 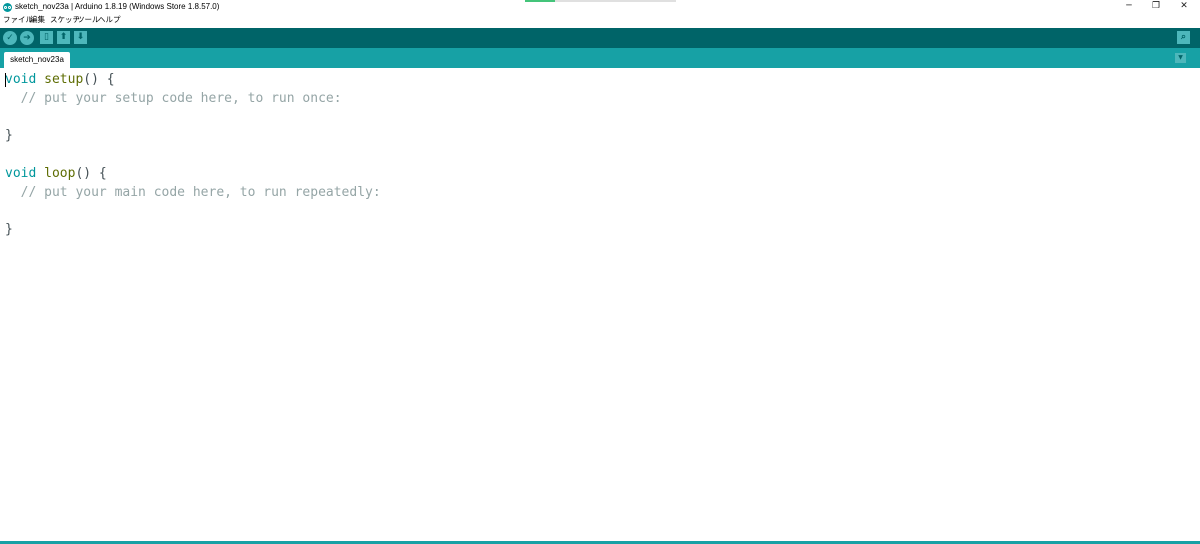 I want to click on new-sketch-button: ▯, so click(x=46, y=37).